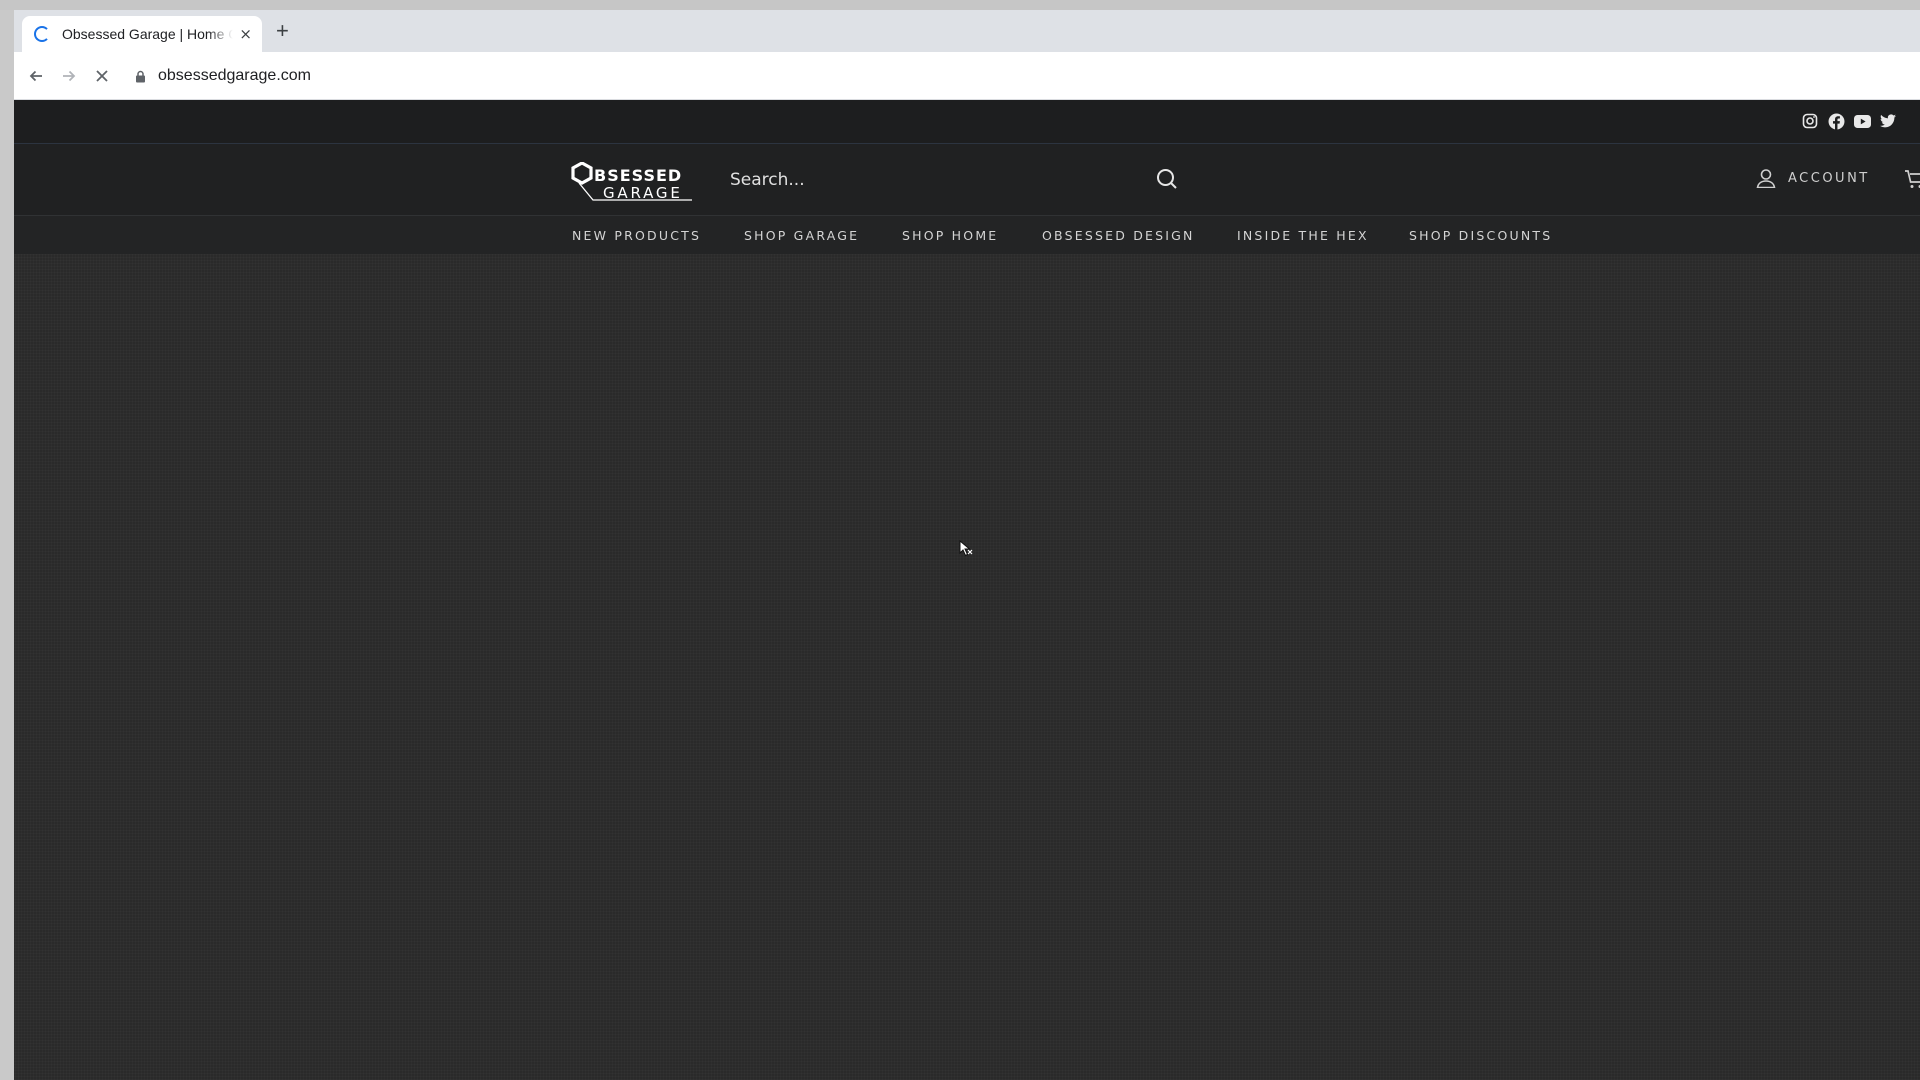  Describe the element at coordinates (7, 545) in the screenshot. I see `screen-left-edge` at that location.